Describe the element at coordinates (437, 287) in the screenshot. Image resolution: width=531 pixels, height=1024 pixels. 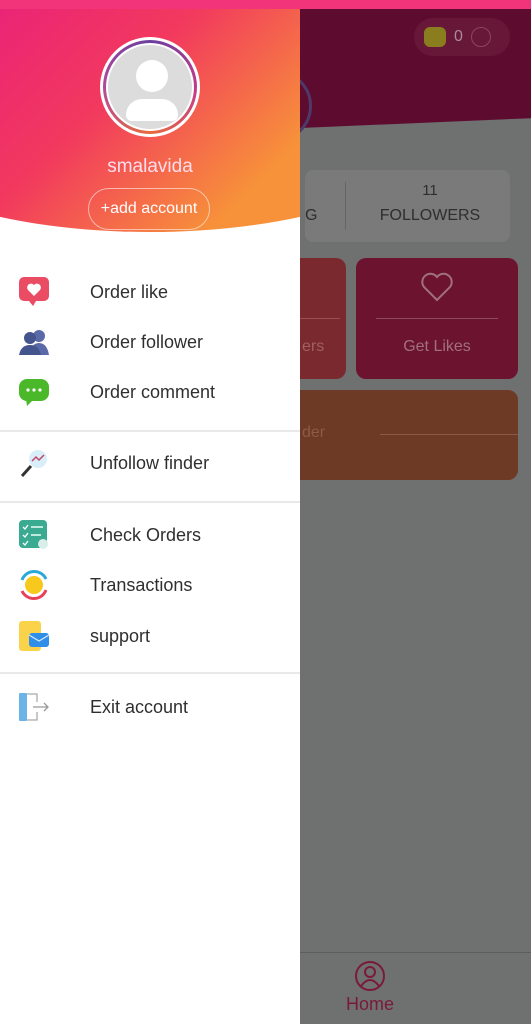
I see `heart-icon` at that location.